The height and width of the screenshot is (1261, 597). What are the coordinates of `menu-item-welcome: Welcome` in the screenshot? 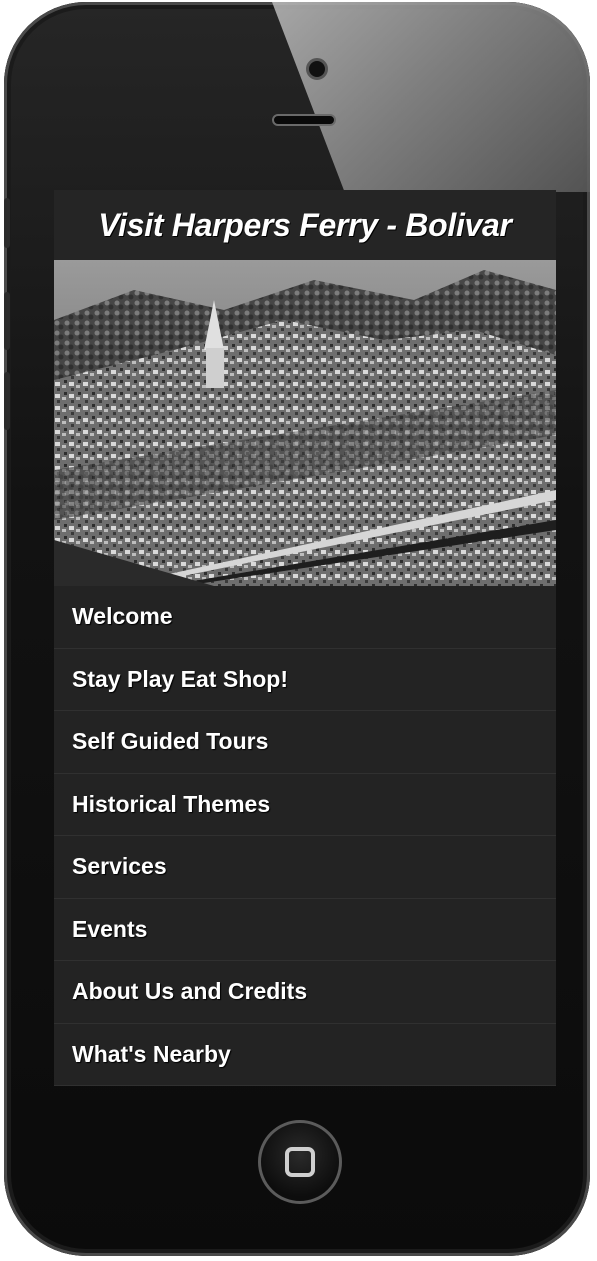 It's located at (305, 617).